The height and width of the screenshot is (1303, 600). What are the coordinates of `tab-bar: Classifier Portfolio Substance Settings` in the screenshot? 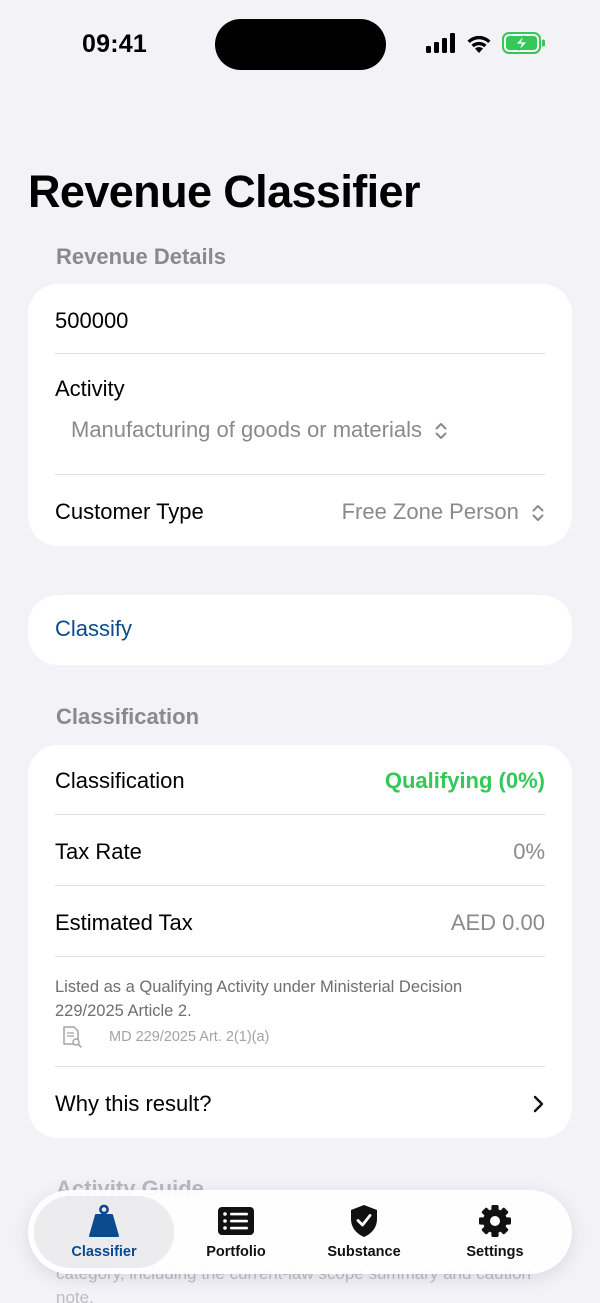 It's located at (300, 1232).